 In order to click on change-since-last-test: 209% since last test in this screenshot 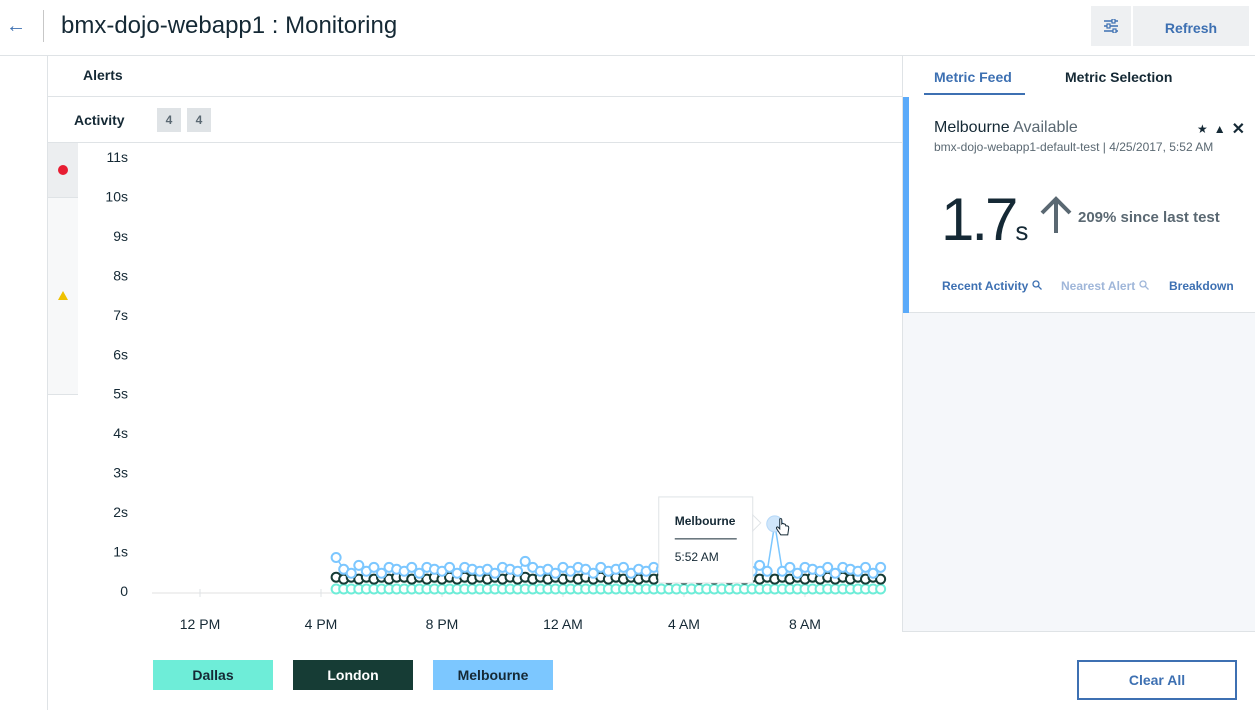, I will do `click(1149, 217)`.